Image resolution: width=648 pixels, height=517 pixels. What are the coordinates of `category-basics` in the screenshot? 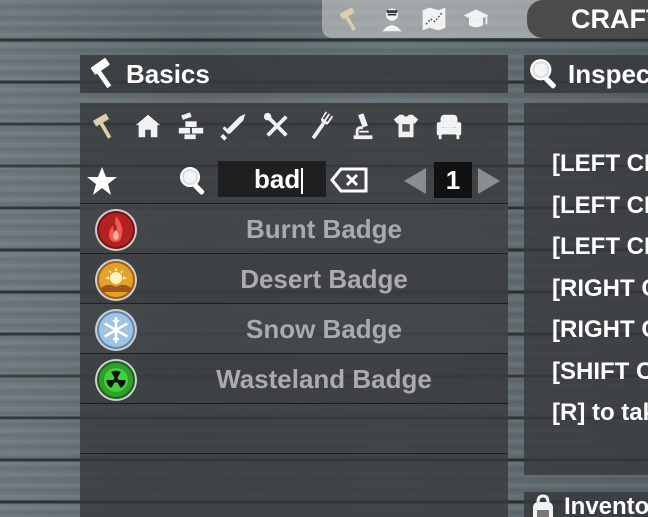 It's located at (105, 126).